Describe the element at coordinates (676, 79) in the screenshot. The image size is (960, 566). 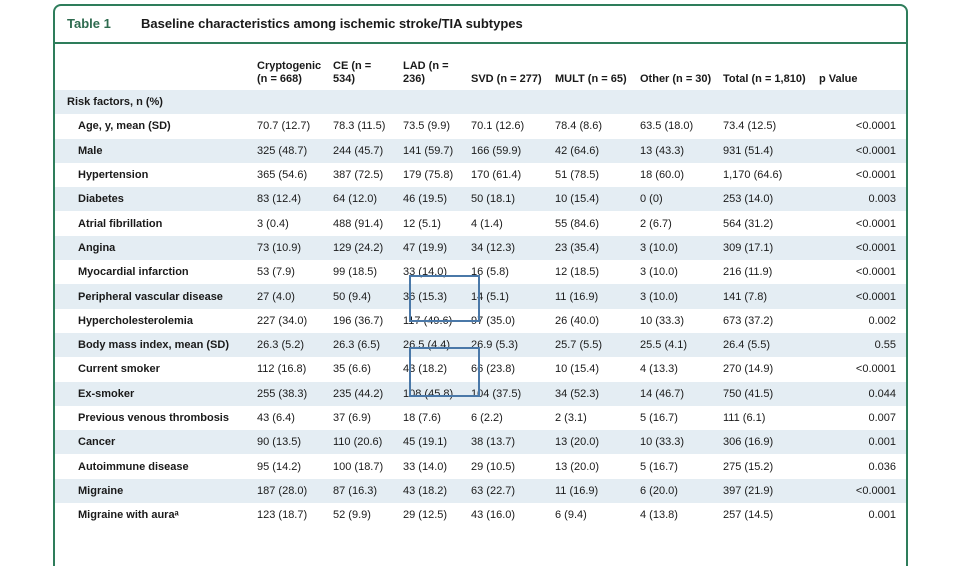
I see `column-header: Other (n = 30)` at that location.